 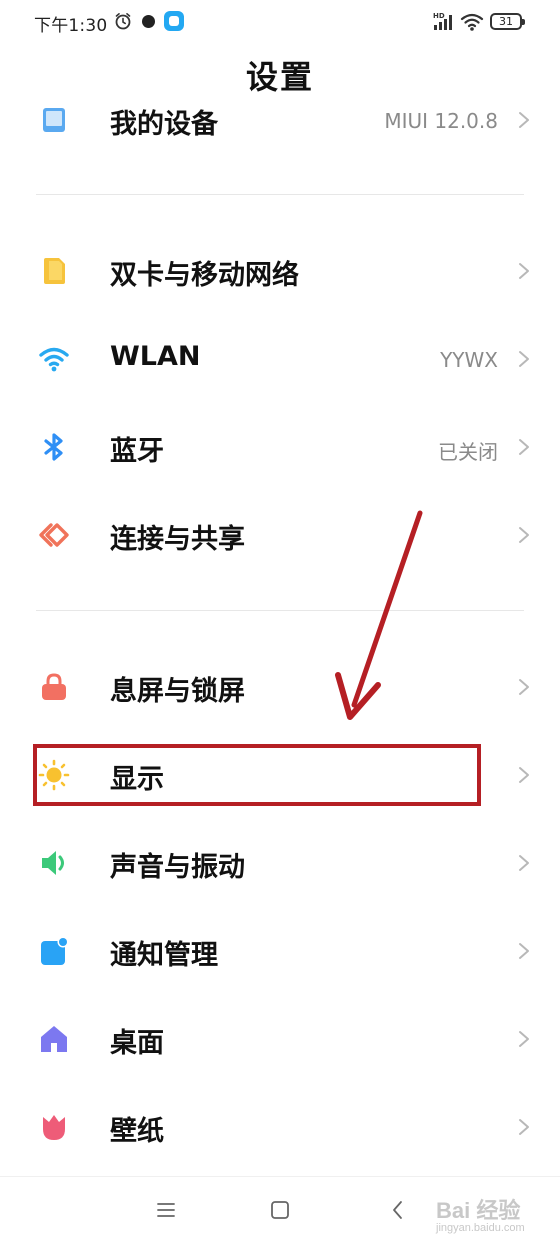 What do you see at coordinates (166, 1210) in the screenshot?
I see `menu-icon` at bounding box center [166, 1210].